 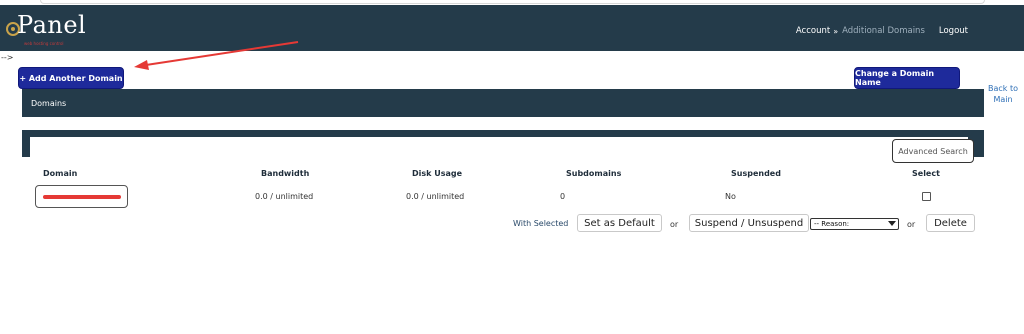 What do you see at coordinates (512, 2) in the screenshot?
I see `browser-tab-edge` at bounding box center [512, 2].